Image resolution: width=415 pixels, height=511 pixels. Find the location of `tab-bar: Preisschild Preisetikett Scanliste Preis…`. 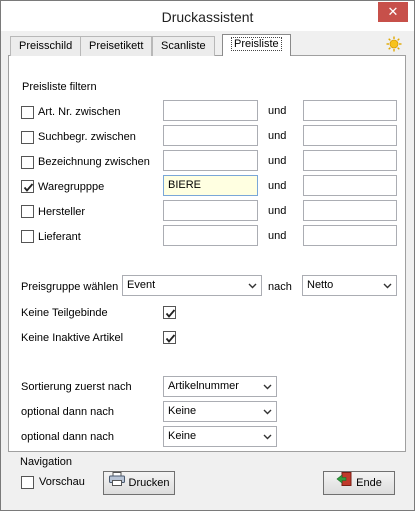

tab-bar: Preisschild Preisetikett Scanliste Preis… is located at coordinates (207, 45).